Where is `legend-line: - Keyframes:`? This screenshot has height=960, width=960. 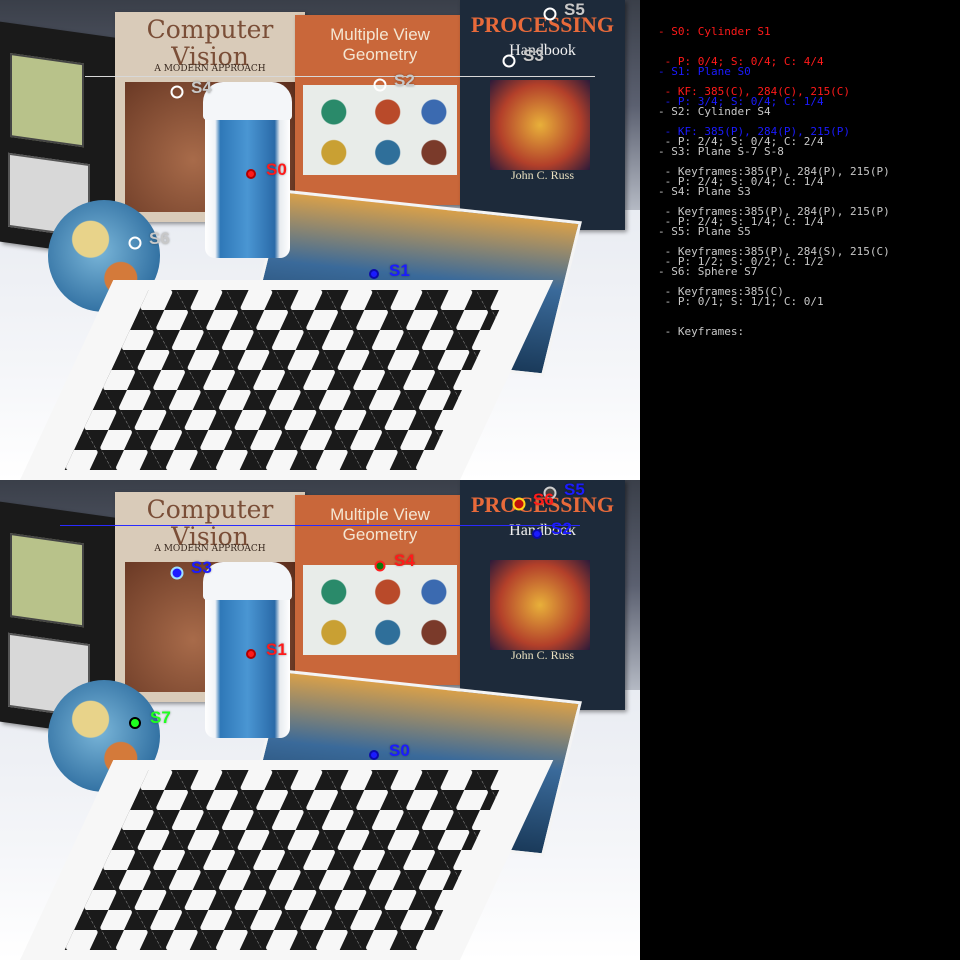
legend-line: - Keyframes: is located at coordinates (701, 331).